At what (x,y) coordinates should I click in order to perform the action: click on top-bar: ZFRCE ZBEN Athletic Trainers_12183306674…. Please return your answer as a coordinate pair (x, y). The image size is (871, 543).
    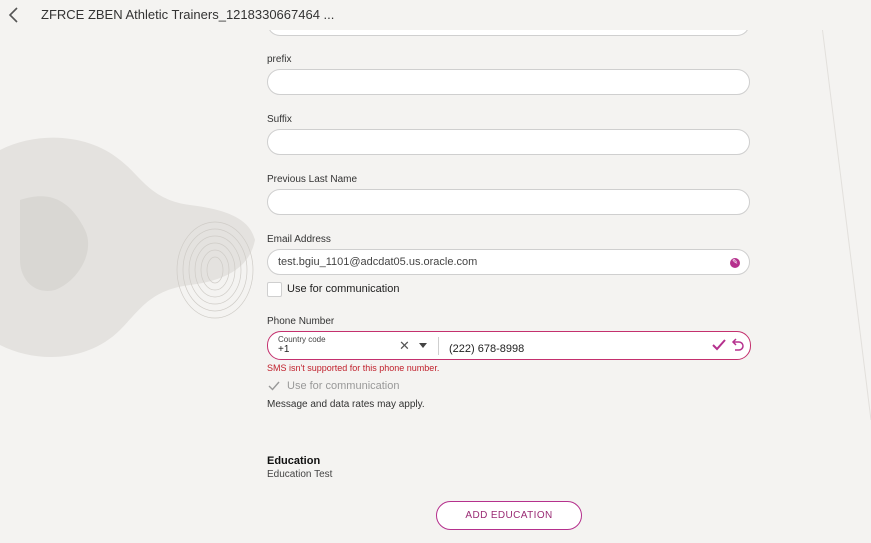
    Looking at the image, I should click on (435, 15).